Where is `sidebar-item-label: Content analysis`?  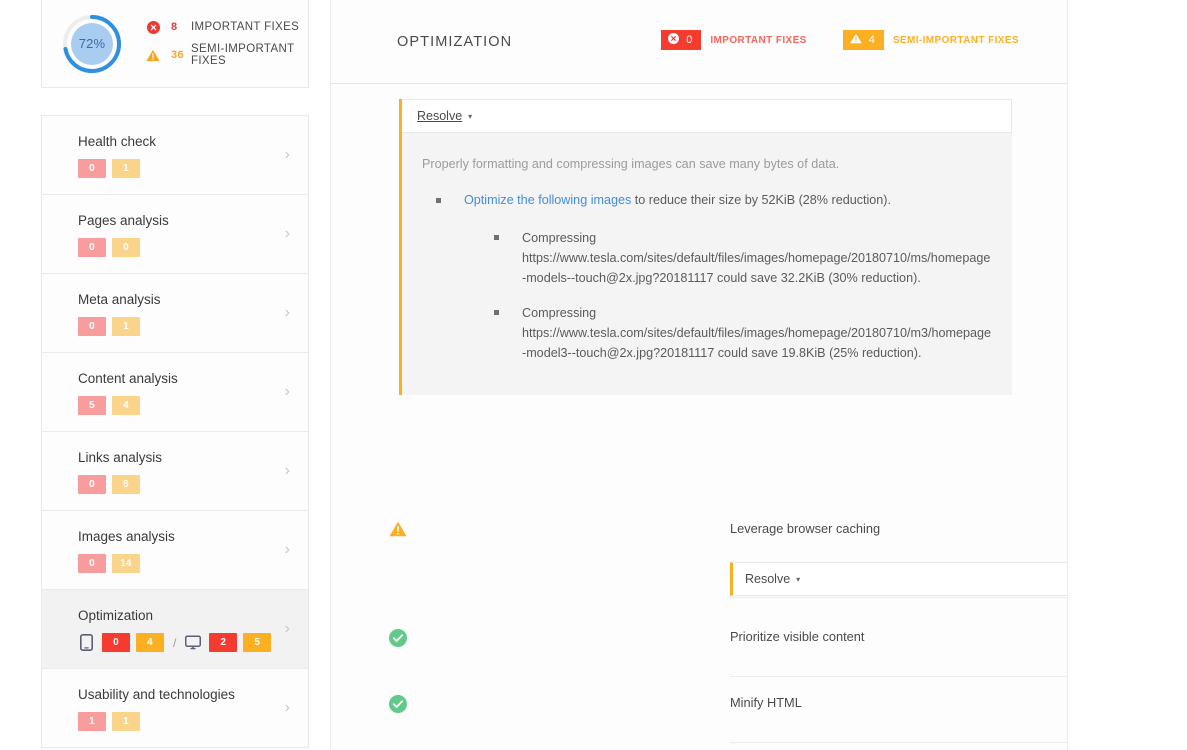 sidebar-item-label: Content analysis is located at coordinates (128, 378).